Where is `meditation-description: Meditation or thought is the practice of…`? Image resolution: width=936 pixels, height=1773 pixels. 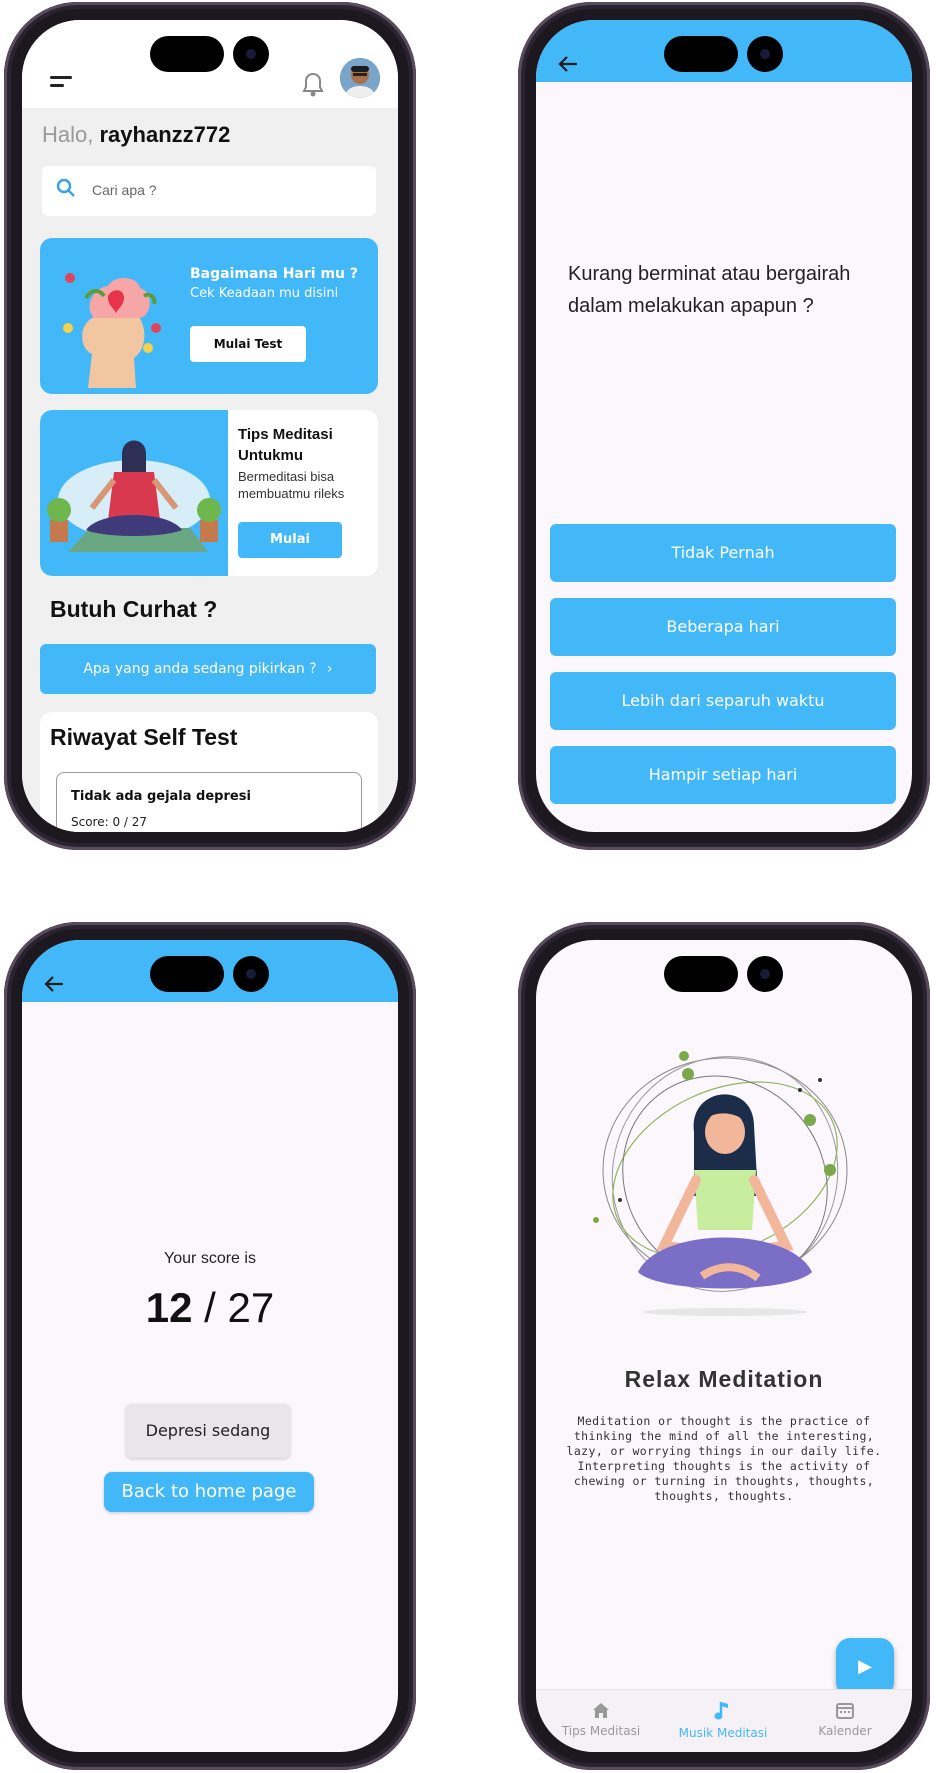
meditation-description: Meditation or thought is the practice of… is located at coordinates (724, 1458).